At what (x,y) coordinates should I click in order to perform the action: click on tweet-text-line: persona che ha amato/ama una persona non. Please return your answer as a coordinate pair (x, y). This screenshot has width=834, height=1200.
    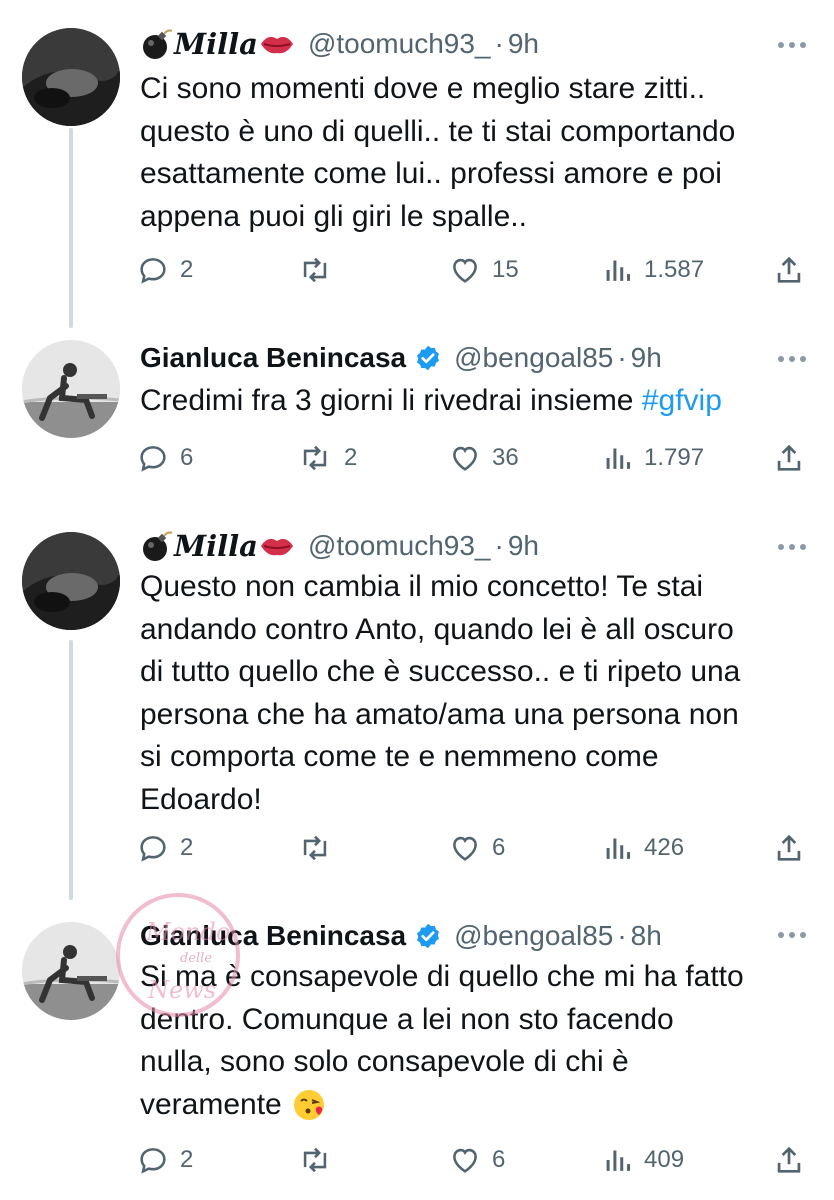
    Looking at the image, I should click on (439, 714).